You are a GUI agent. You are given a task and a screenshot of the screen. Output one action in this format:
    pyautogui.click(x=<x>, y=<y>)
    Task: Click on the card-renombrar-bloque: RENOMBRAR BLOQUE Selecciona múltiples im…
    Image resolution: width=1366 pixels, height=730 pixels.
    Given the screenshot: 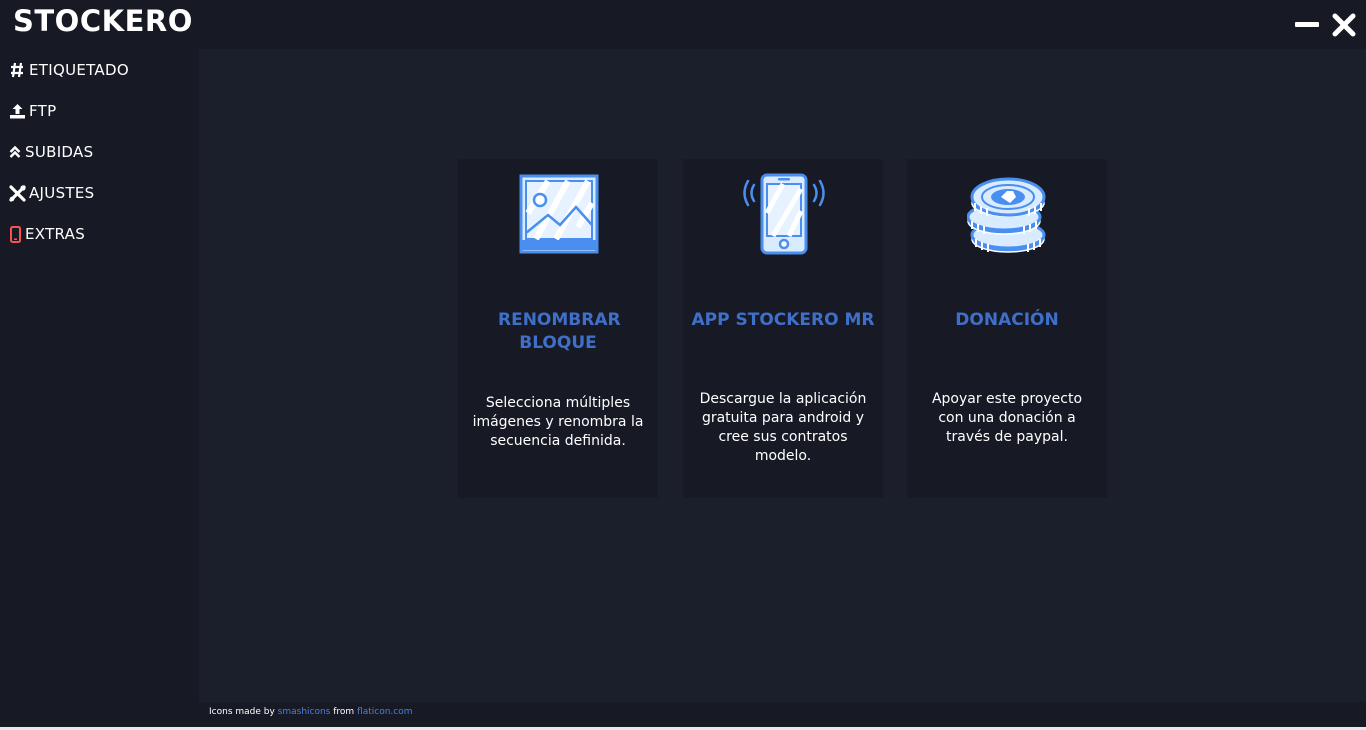 What is the action you would take?
    pyautogui.click(x=558, y=328)
    